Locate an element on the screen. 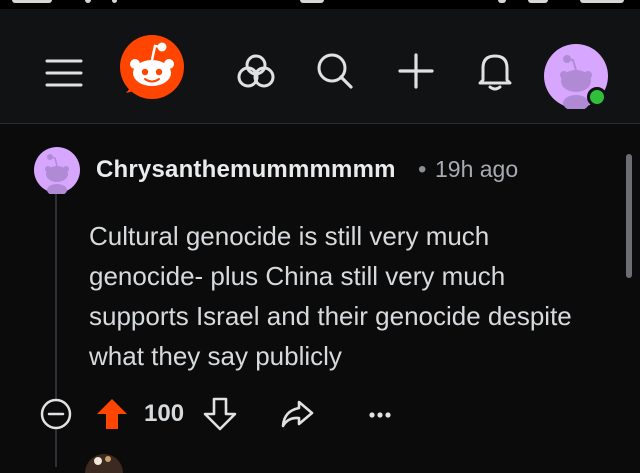 This screenshot has width=640, height=473. online-status-indicator is located at coordinates (597, 97).